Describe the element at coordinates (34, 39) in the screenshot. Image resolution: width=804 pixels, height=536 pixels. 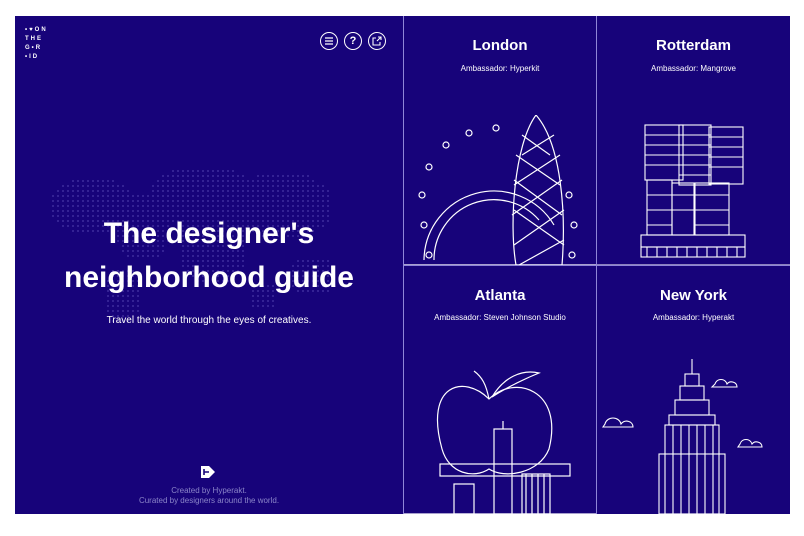
I see `logo-line-2: THE` at that location.